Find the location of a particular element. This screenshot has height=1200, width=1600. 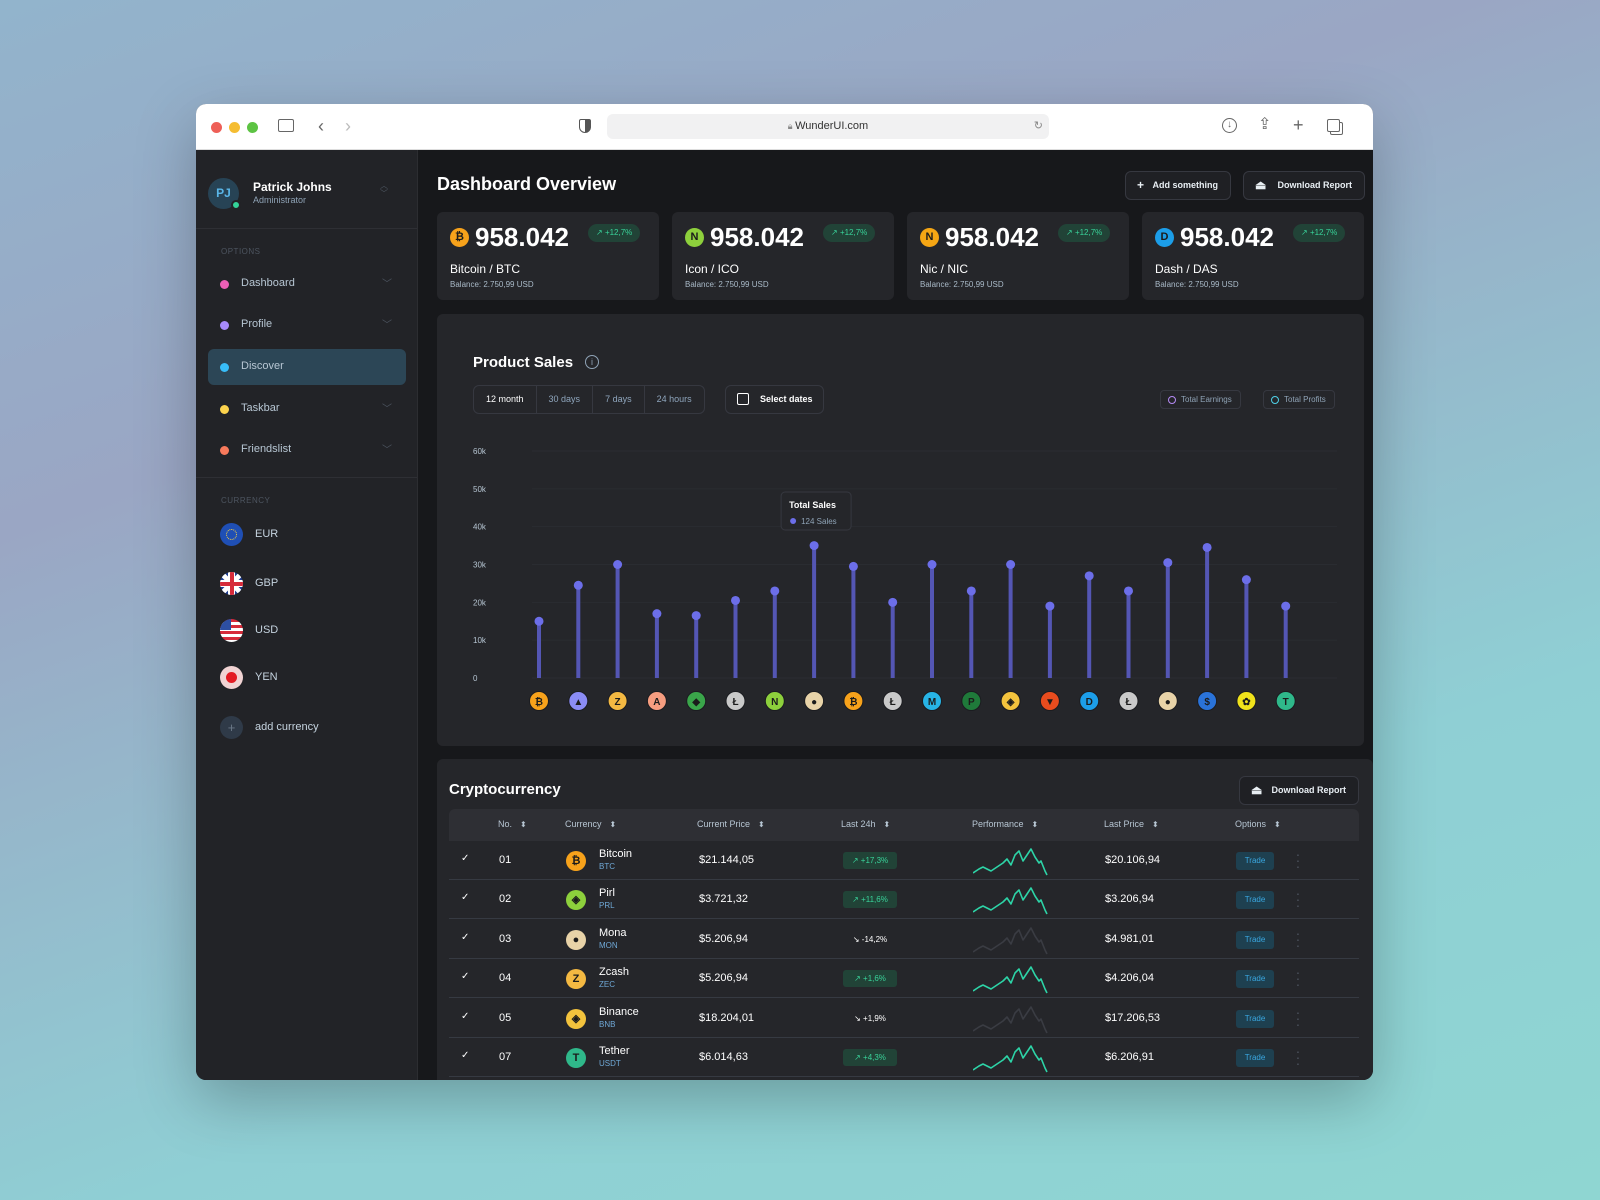

lock-icon: 🔒︎ is located at coordinates (791, 126).